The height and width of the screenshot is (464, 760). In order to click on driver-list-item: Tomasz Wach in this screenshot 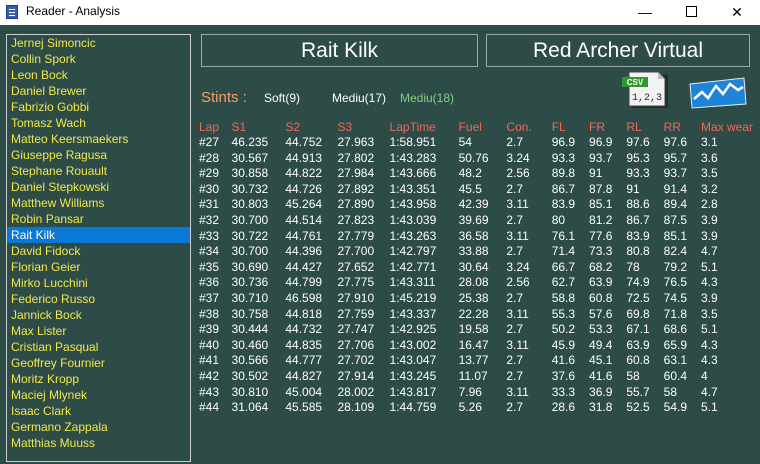, I will do `click(98, 123)`.